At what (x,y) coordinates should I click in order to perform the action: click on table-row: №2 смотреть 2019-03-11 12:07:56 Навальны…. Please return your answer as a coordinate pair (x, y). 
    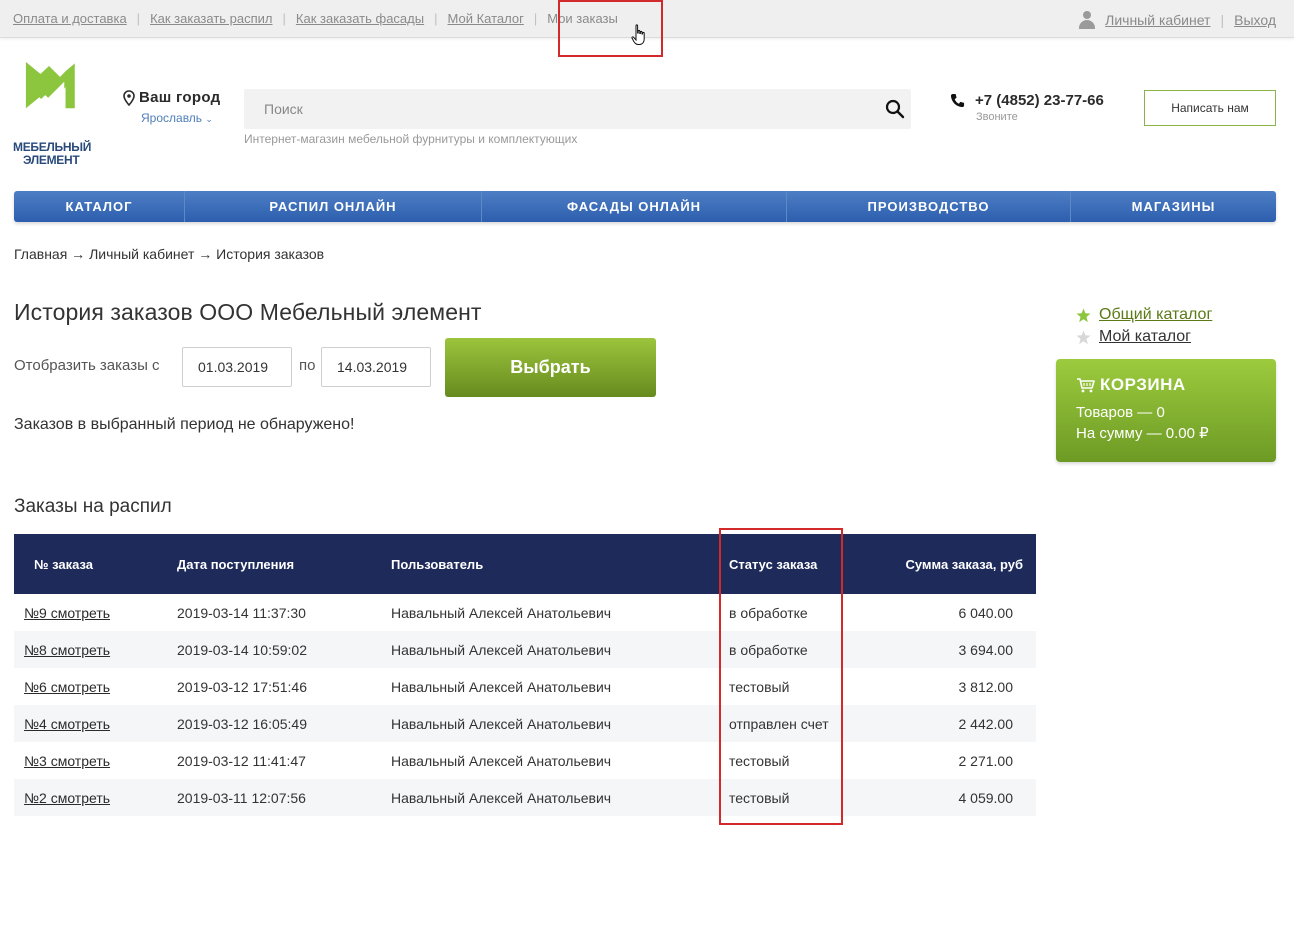
    Looking at the image, I should click on (525, 797).